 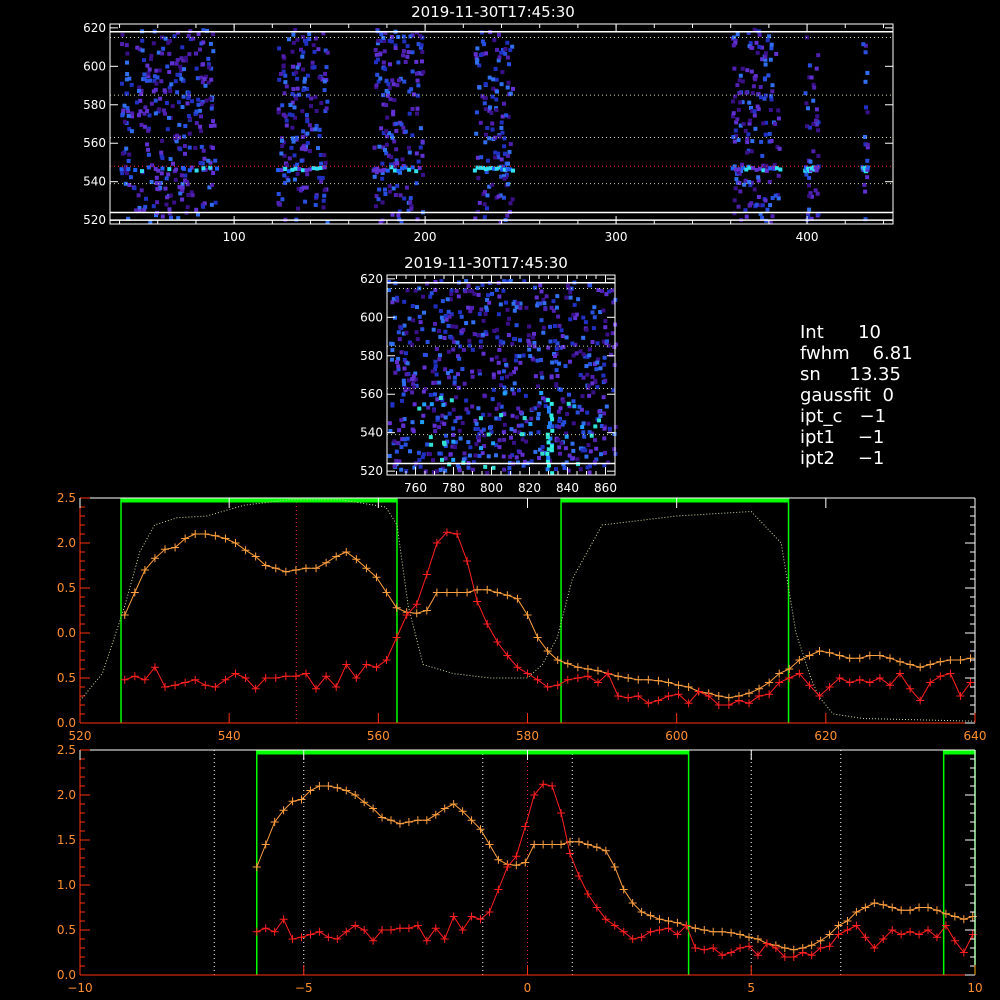 I want to click on y-tick-label: 620, so click(x=94, y=28).